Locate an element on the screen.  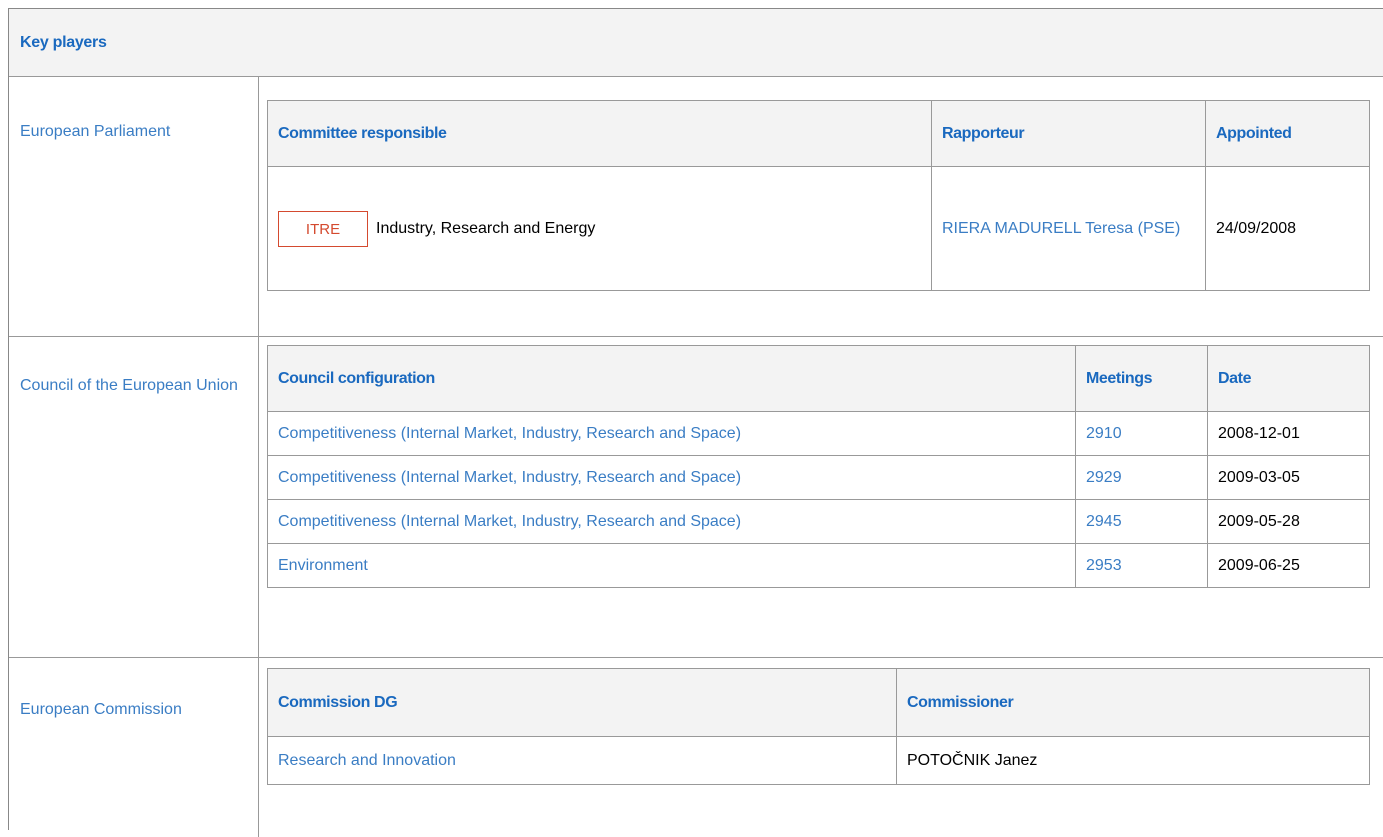
rapporteur-link: RIERA MADURELL Teresa (PSE) is located at coordinates (1068, 228).